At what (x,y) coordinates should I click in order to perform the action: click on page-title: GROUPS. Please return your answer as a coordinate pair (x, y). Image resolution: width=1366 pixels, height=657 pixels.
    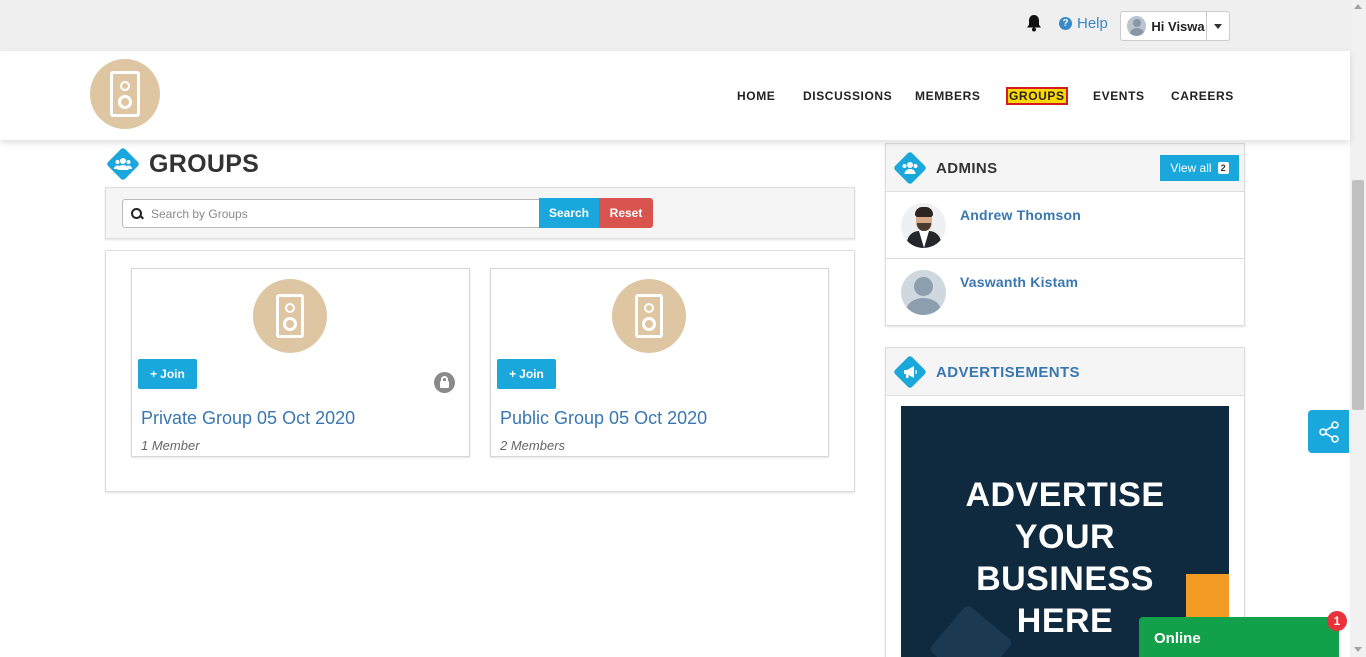
    Looking at the image, I should click on (204, 164).